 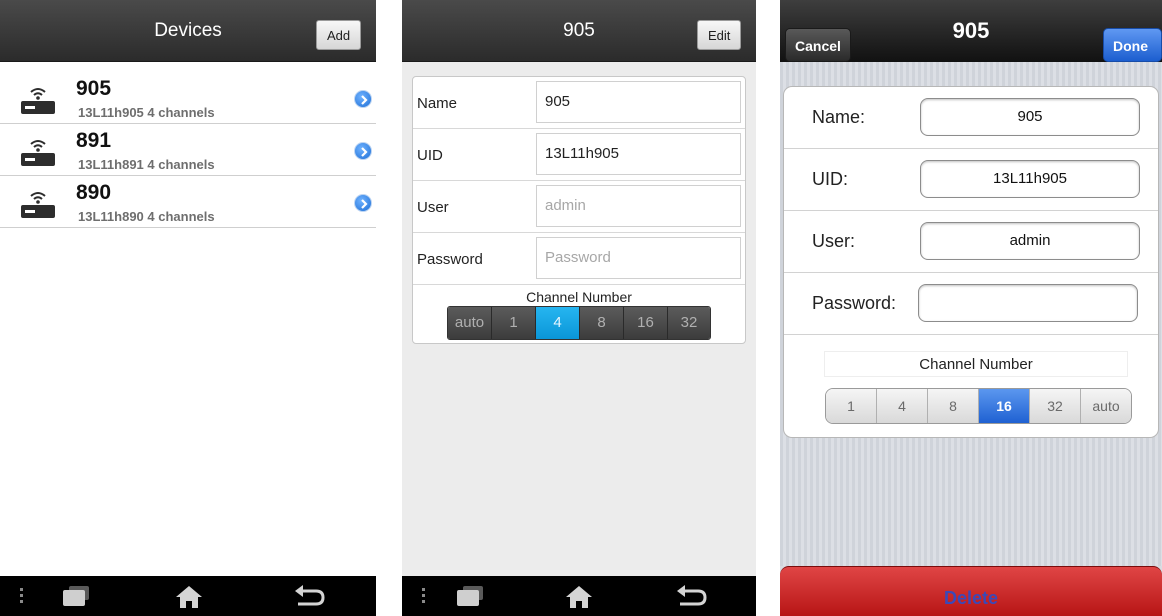 I want to click on device-name: 891, so click(x=94, y=140).